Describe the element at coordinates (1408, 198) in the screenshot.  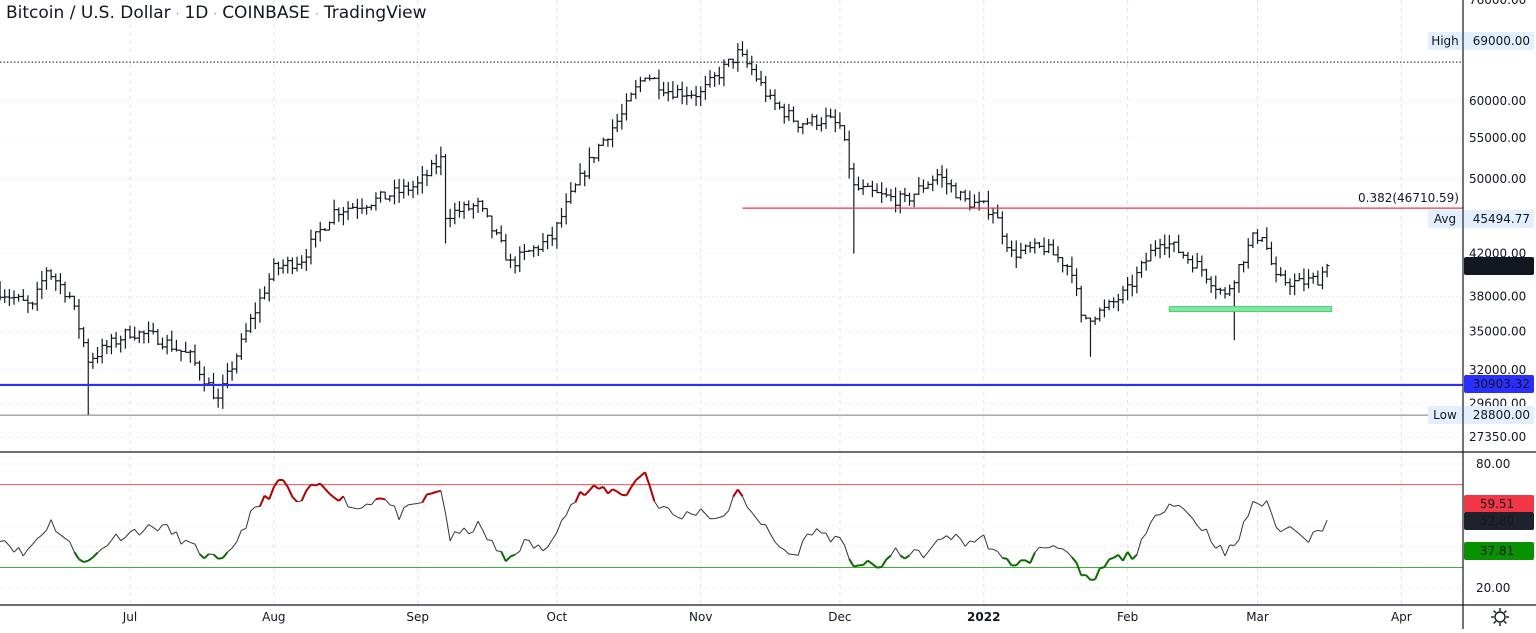
I see `fib-label: 0.382(46710.59)` at that location.